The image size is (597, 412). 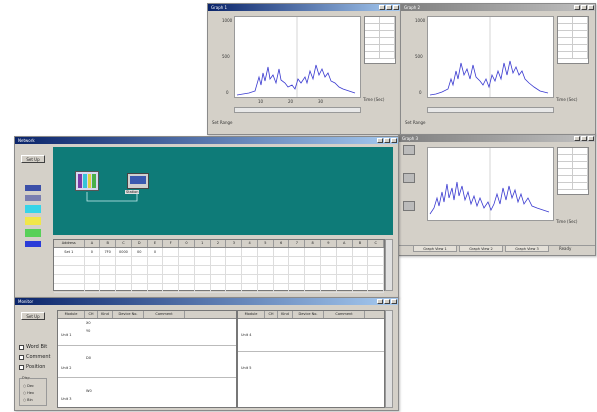 What do you see at coordinates (219, 243) in the screenshot?
I see `header-cell: 2` at bounding box center [219, 243].